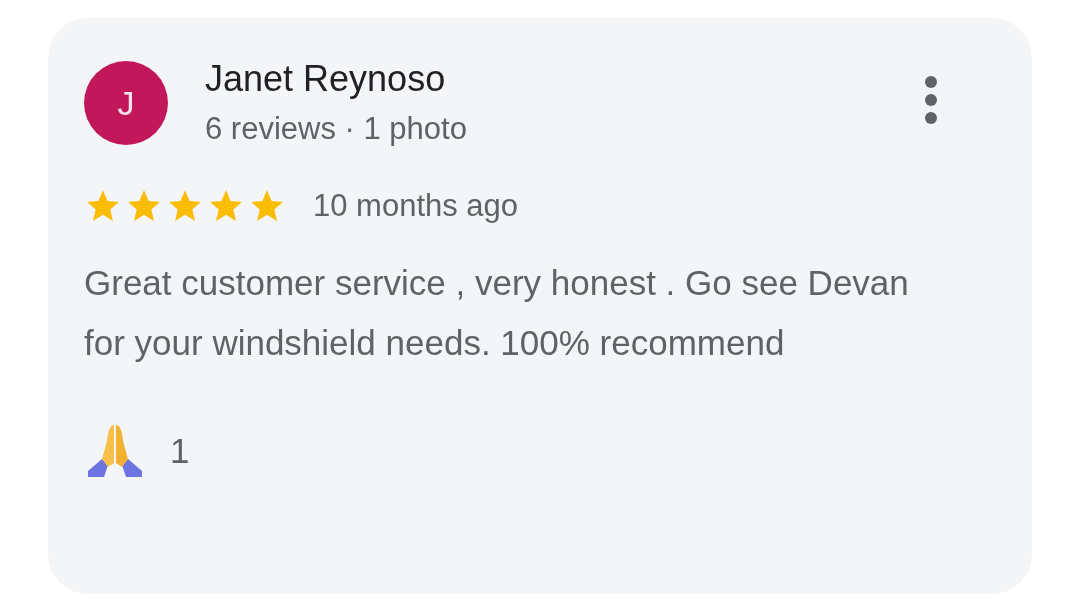 The height and width of the screenshot is (607, 1080). Describe the element at coordinates (564, 79) in the screenshot. I see `author-name: Janet Reynoso` at that location.